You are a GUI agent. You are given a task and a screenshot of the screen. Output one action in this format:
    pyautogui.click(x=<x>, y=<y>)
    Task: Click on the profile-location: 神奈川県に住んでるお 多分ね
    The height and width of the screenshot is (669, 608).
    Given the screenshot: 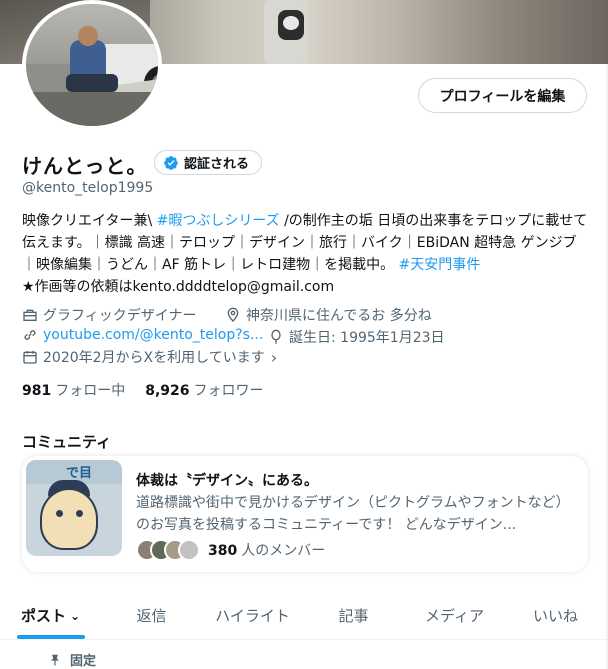 What is the action you would take?
    pyautogui.click(x=328, y=315)
    